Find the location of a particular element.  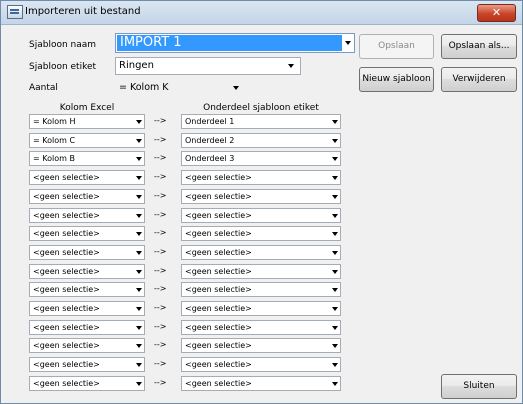

title-bar: Importeren uit bestand ✕ is located at coordinates (261, 13).